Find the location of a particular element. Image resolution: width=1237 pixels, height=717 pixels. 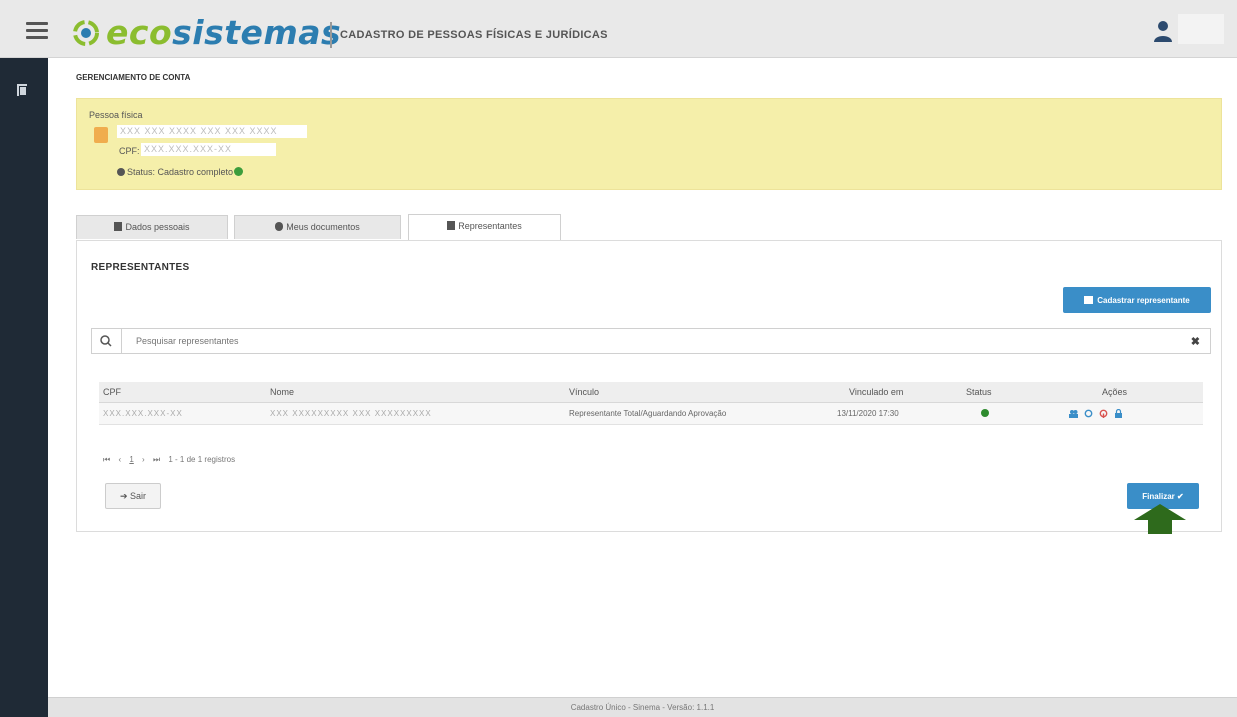

section-title: REPRESENTANTES is located at coordinates (140, 267).